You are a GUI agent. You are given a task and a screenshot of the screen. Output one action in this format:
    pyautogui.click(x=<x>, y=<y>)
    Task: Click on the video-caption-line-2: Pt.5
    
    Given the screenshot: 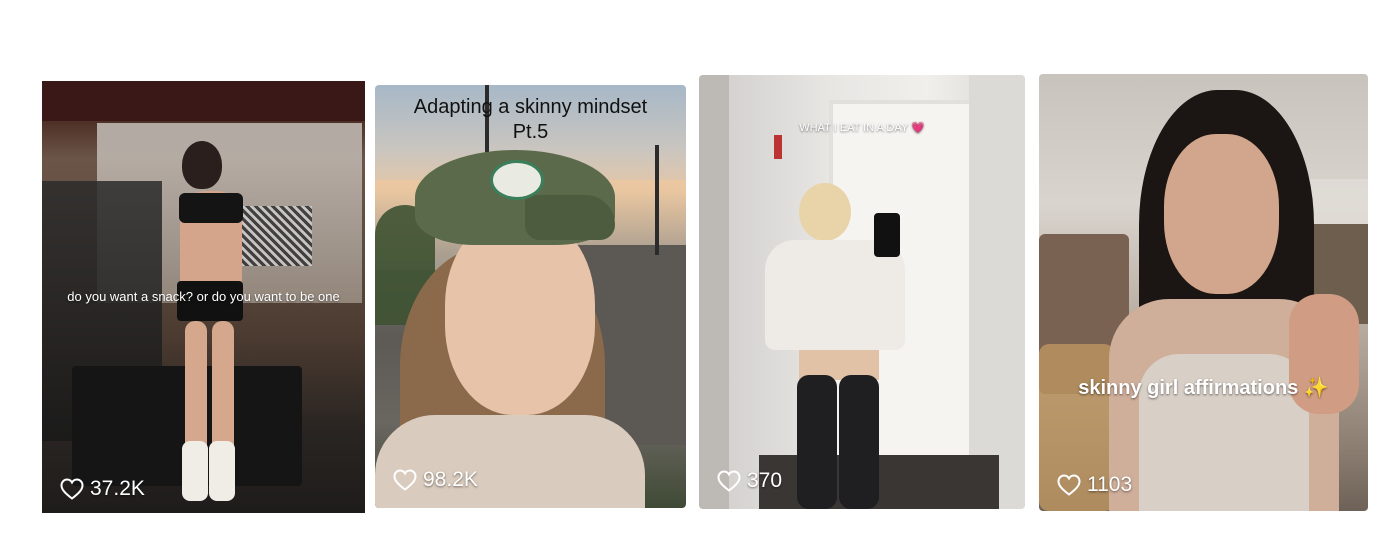 What is the action you would take?
    pyautogui.click(x=530, y=132)
    